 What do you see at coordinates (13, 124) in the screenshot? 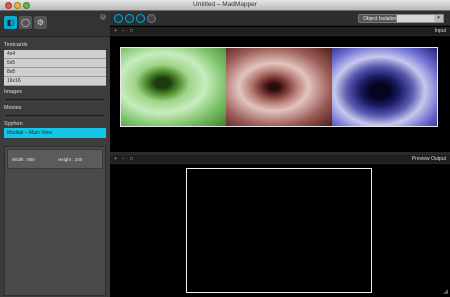
I see `syphon-heading: Syphon` at bounding box center [13, 124].